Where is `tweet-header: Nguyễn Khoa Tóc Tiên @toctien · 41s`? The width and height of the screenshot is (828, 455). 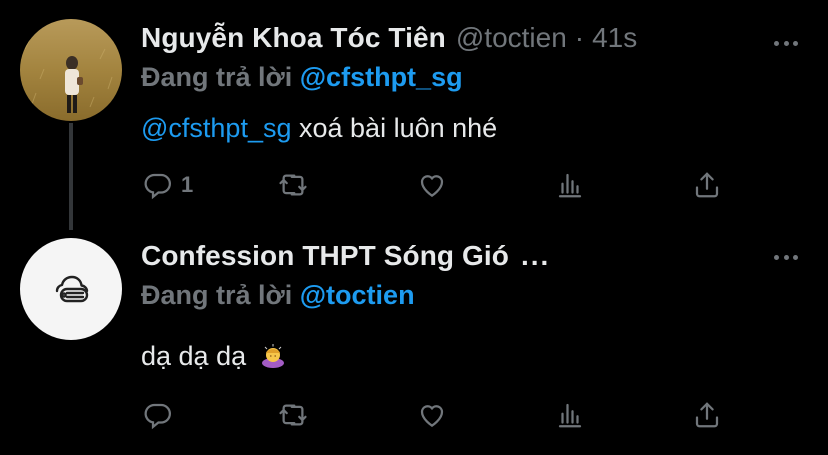 tweet-header: Nguyễn Khoa Tóc Tiên @toctien · 41s is located at coordinates (472, 38).